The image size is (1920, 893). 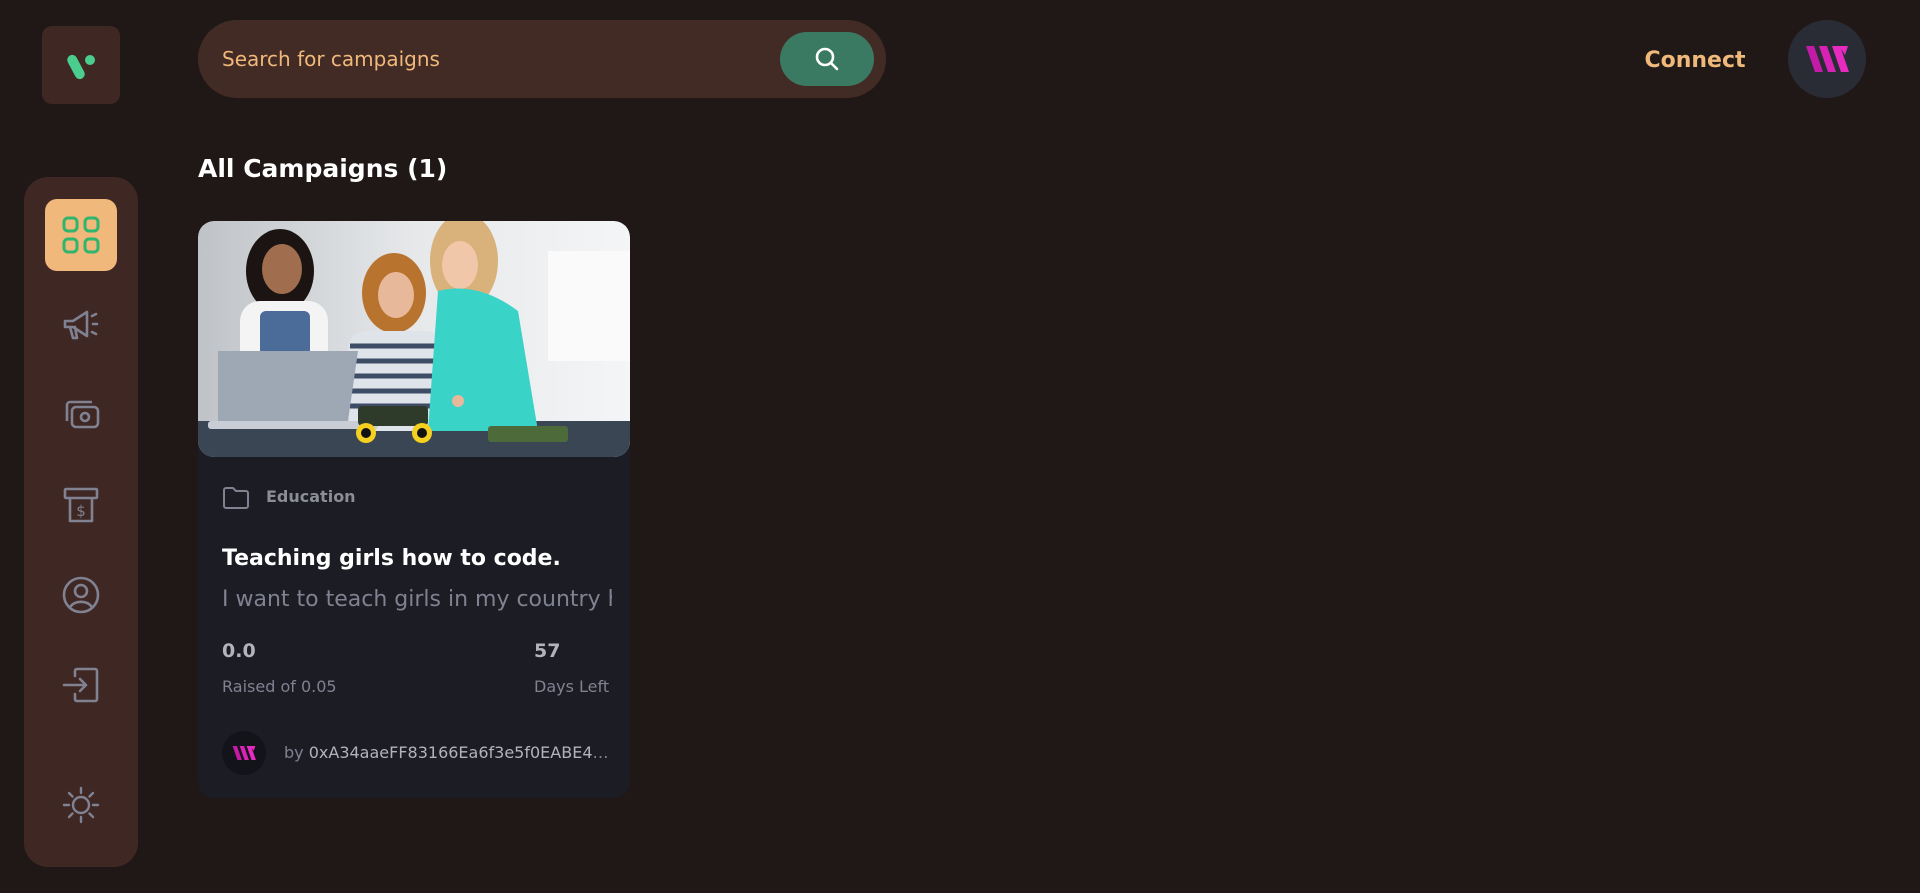 I want to click on sidebar-item-dashboard, so click(x=81, y=235).